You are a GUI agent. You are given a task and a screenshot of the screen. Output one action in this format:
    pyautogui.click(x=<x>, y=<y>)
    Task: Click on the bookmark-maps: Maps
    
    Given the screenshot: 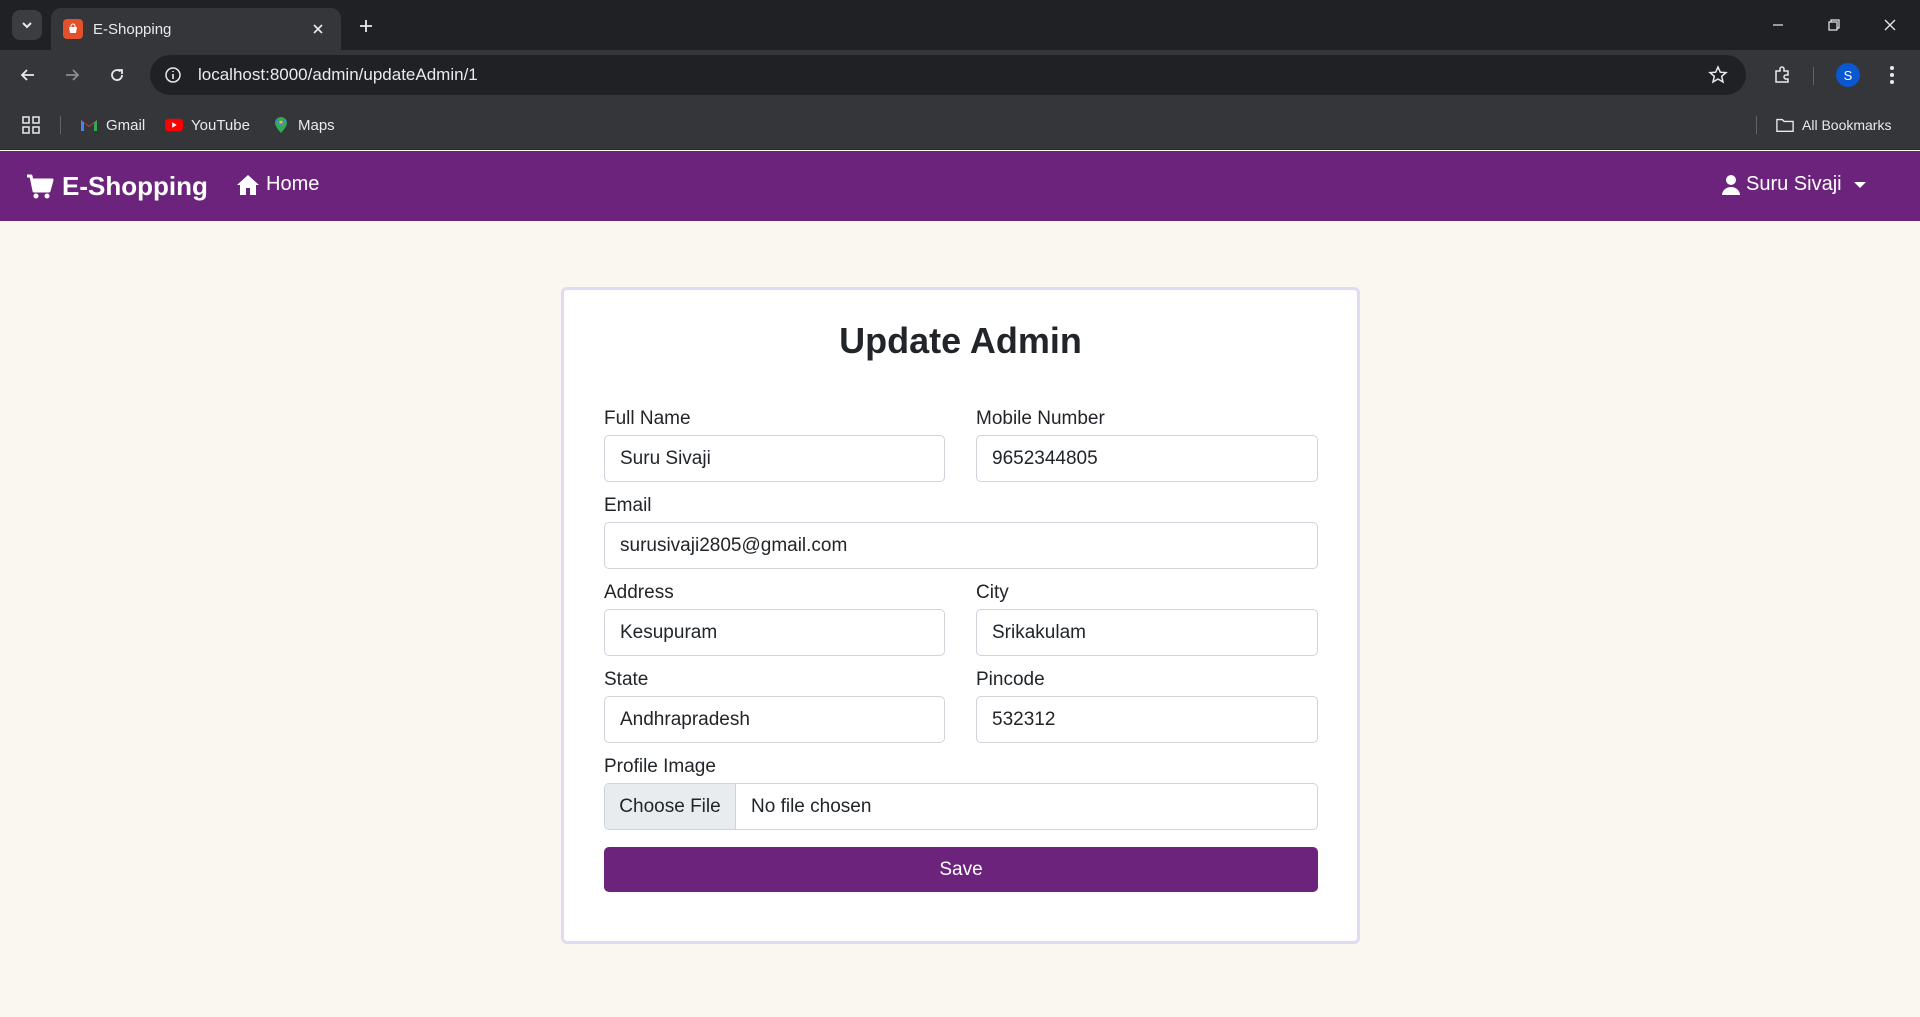 What is the action you would take?
    pyautogui.click(x=303, y=125)
    